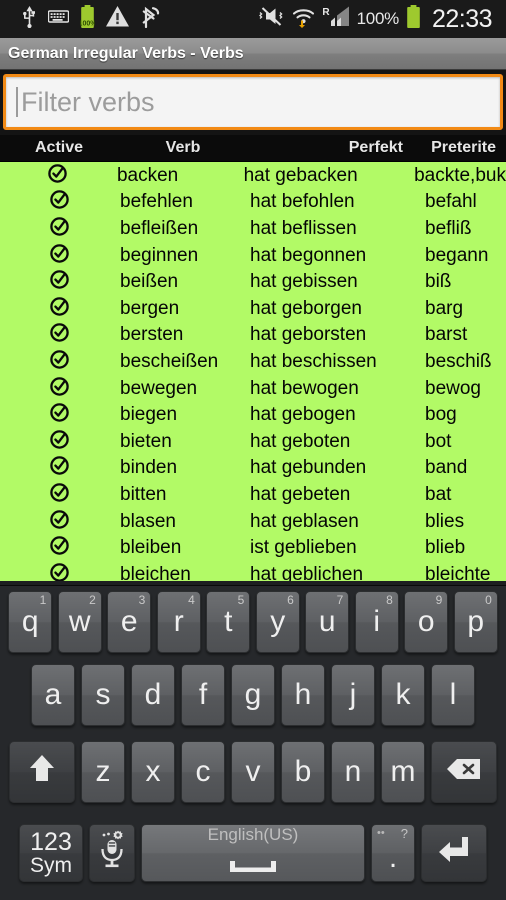 The height and width of the screenshot is (900, 506). Describe the element at coordinates (58, 19) in the screenshot. I see `keyboard-icon` at that location.